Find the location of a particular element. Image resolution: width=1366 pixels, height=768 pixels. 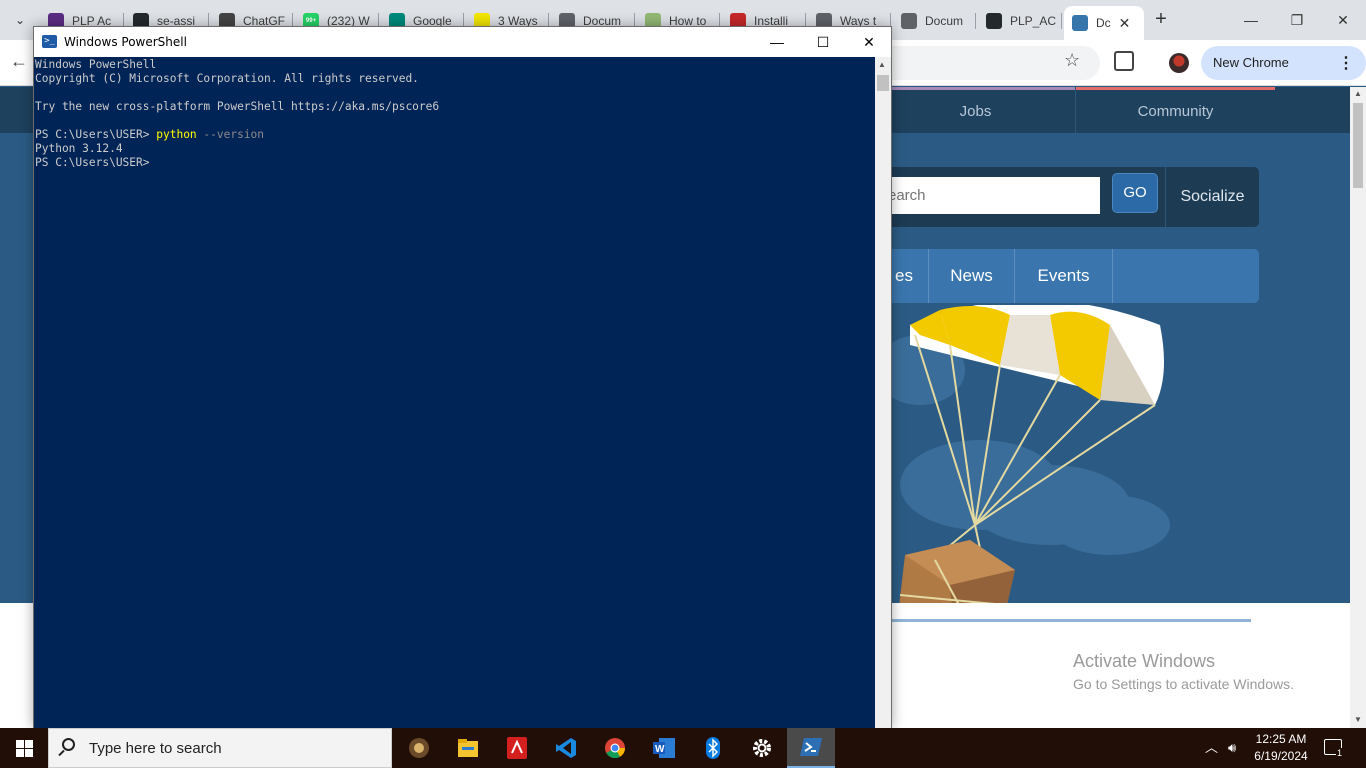

terminal-line: Windows PowerShell is located at coordinates (96, 64).